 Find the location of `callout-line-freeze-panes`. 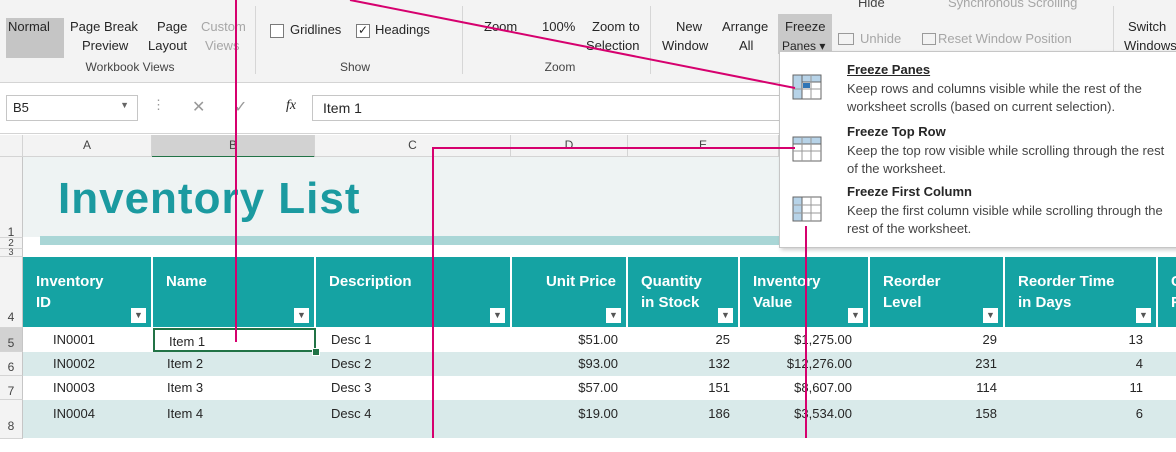

callout-line-freeze-panes is located at coordinates (572, 44).